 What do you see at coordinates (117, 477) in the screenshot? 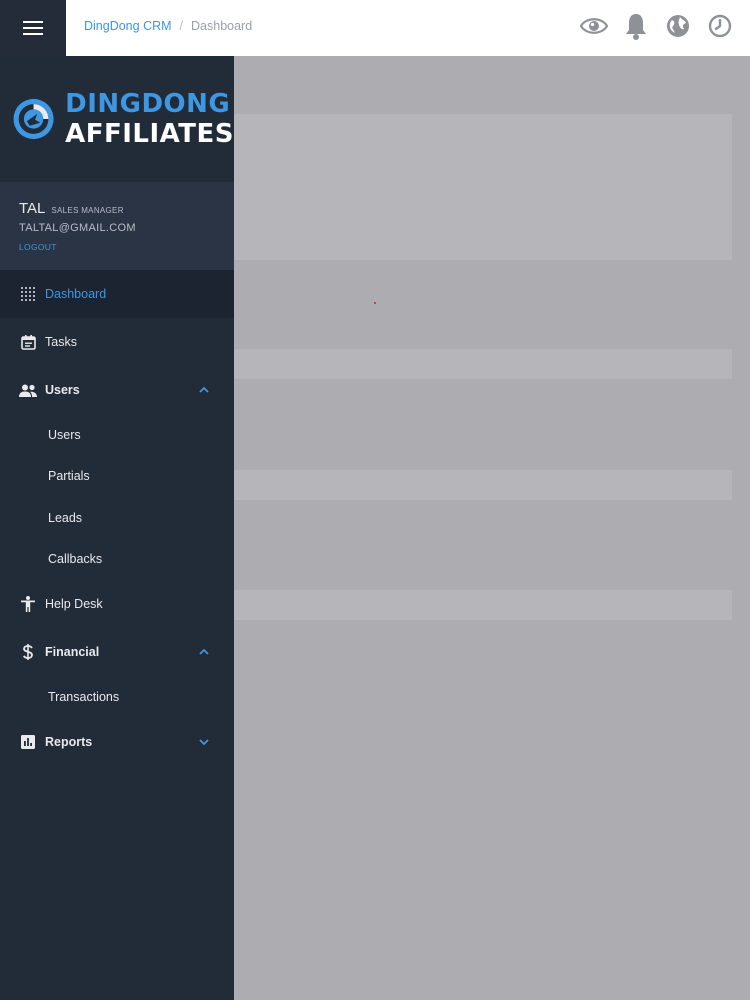
I see `sidebar-subitem-partials: Partials` at bounding box center [117, 477].